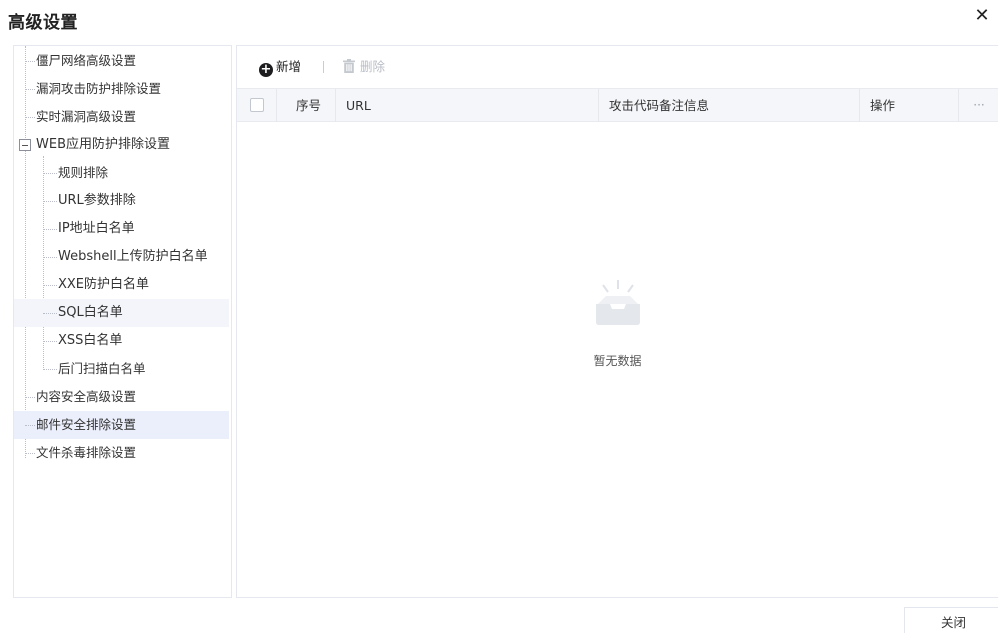  I want to click on empty-inbox-icon, so click(617, 306).